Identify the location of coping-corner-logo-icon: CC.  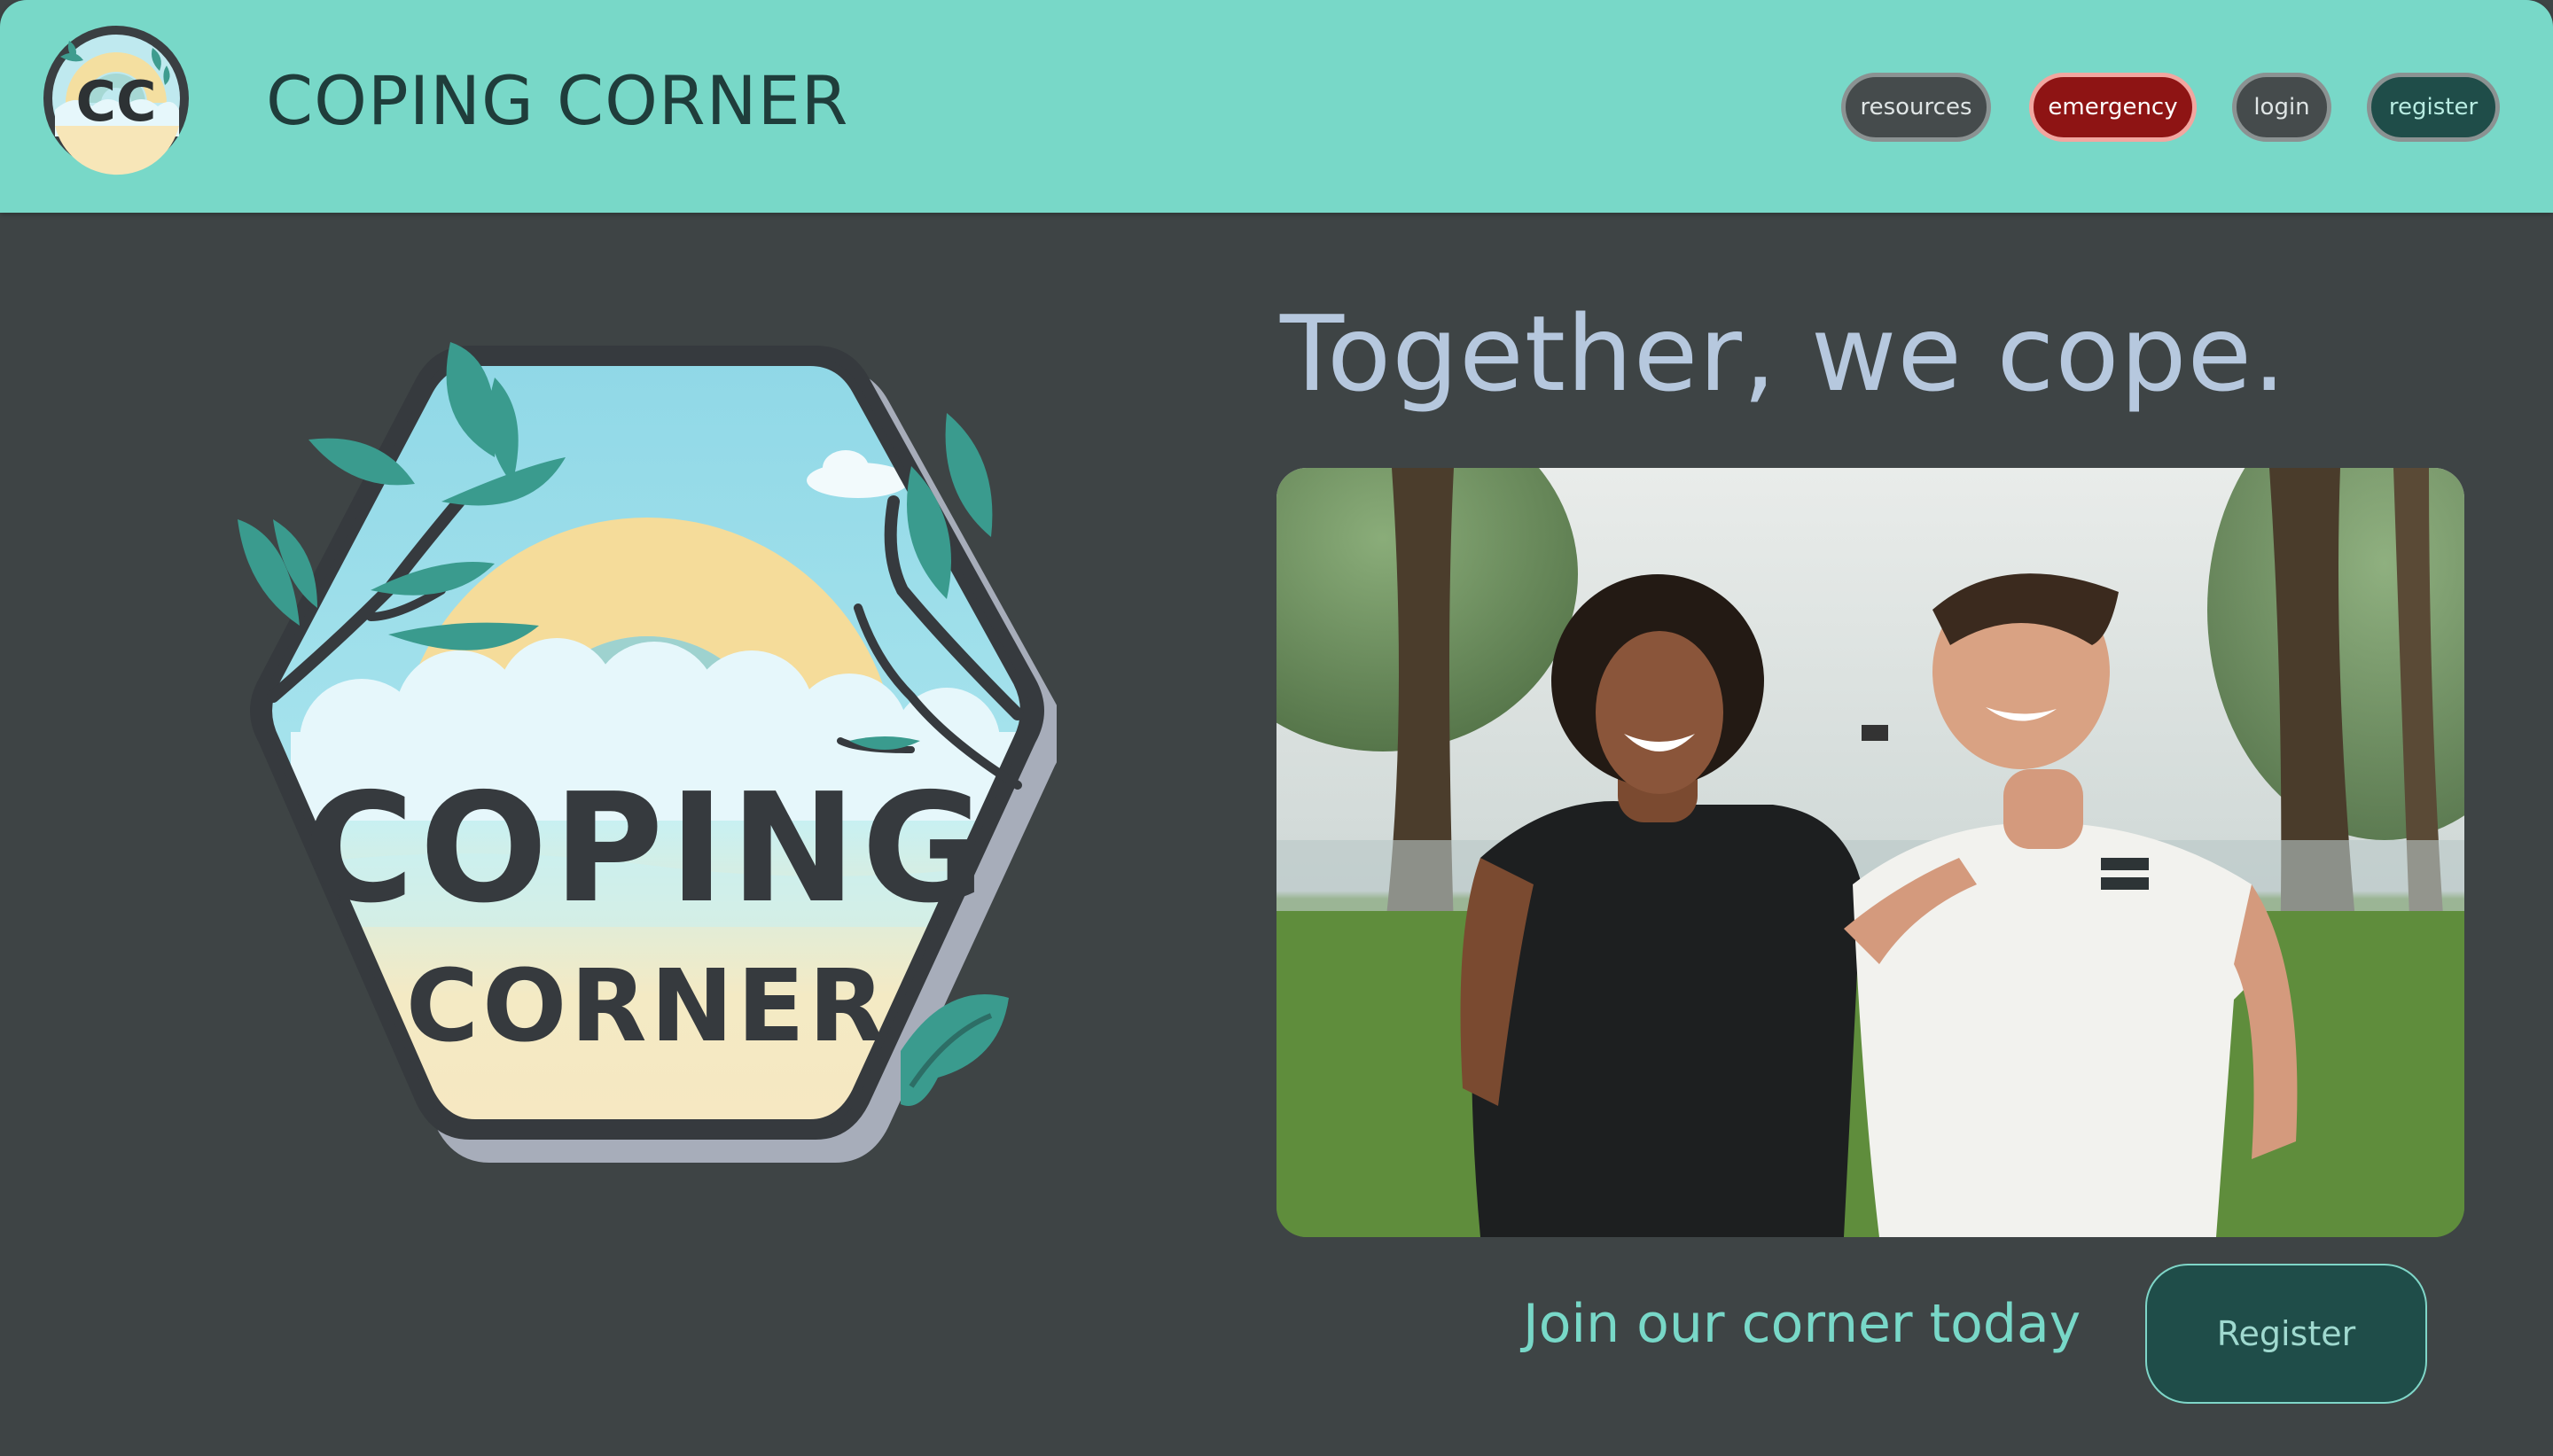
(116, 98).